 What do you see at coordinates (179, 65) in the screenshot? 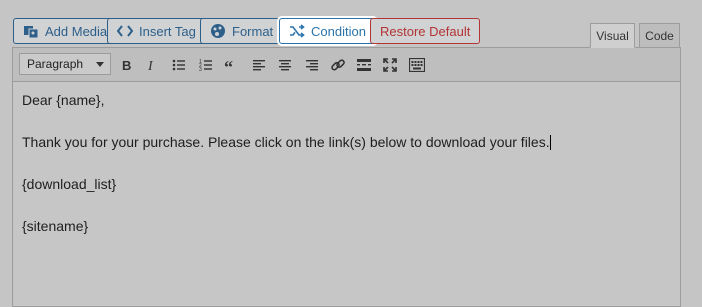
I see `bullet-list-icon` at bounding box center [179, 65].